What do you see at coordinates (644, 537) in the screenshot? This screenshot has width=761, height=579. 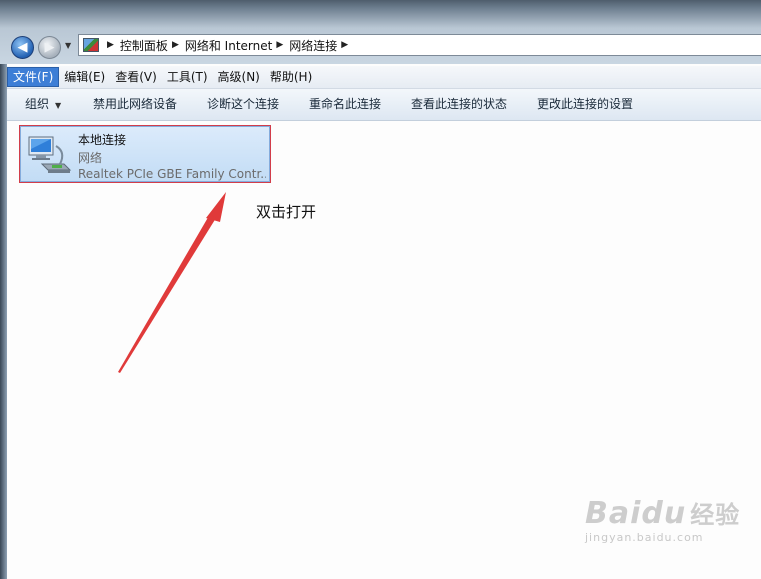 I see `watermark-url: jingyan.baidu.com` at bounding box center [644, 537].